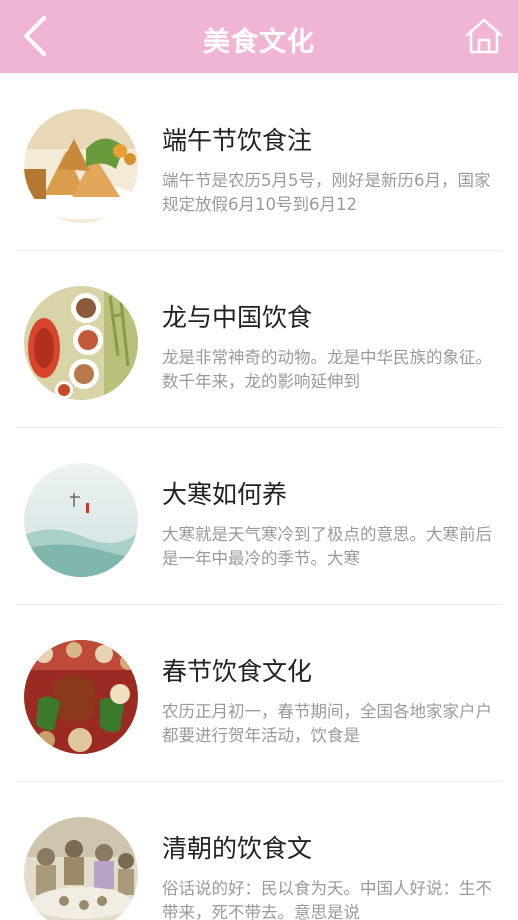  I want to click on top-nav-bar: 美食文化, so click(259, 36).